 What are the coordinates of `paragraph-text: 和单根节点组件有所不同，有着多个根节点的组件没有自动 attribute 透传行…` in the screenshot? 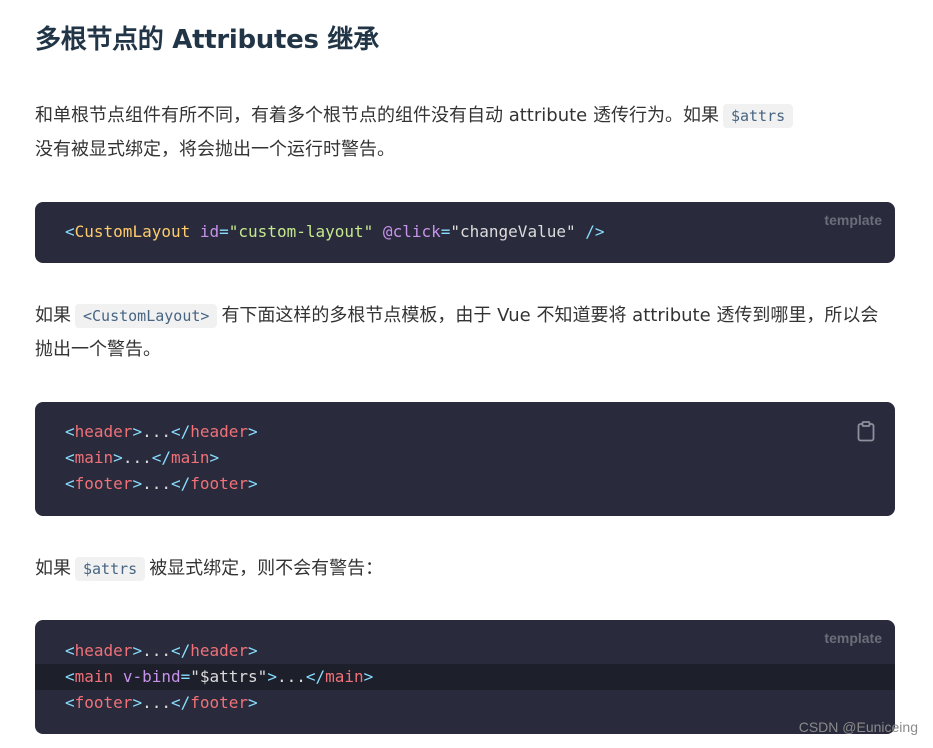 It's located at (377, 115).